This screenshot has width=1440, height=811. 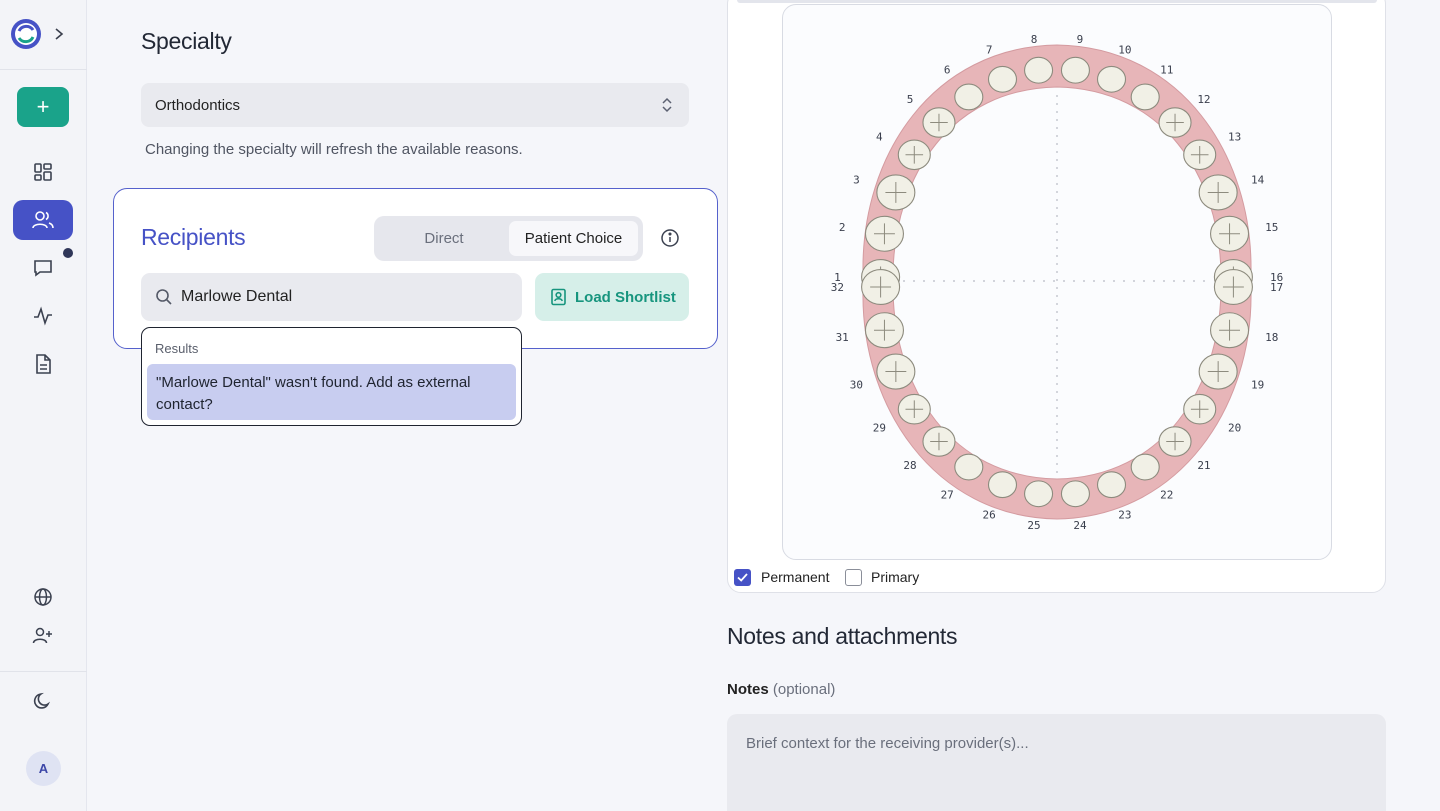 I want to click on primary-label: Primary, so click(x=895, y=577).